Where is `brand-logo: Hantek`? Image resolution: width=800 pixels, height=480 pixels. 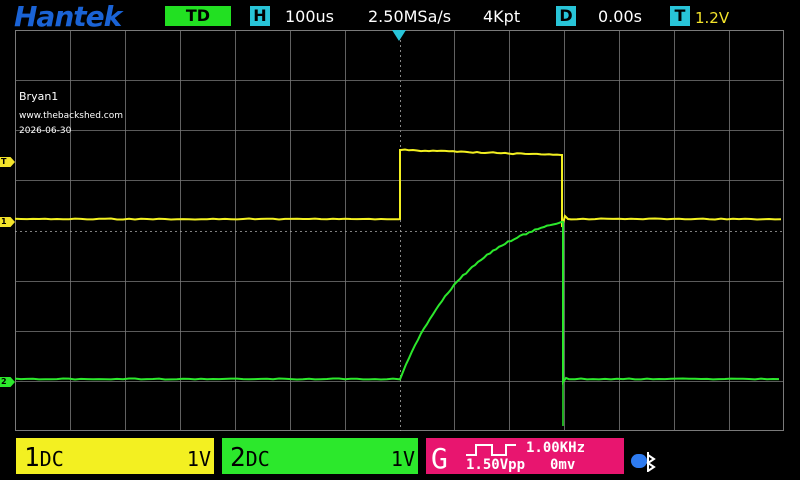
brand-logo: Hantek is located at coordinates (67, 16).